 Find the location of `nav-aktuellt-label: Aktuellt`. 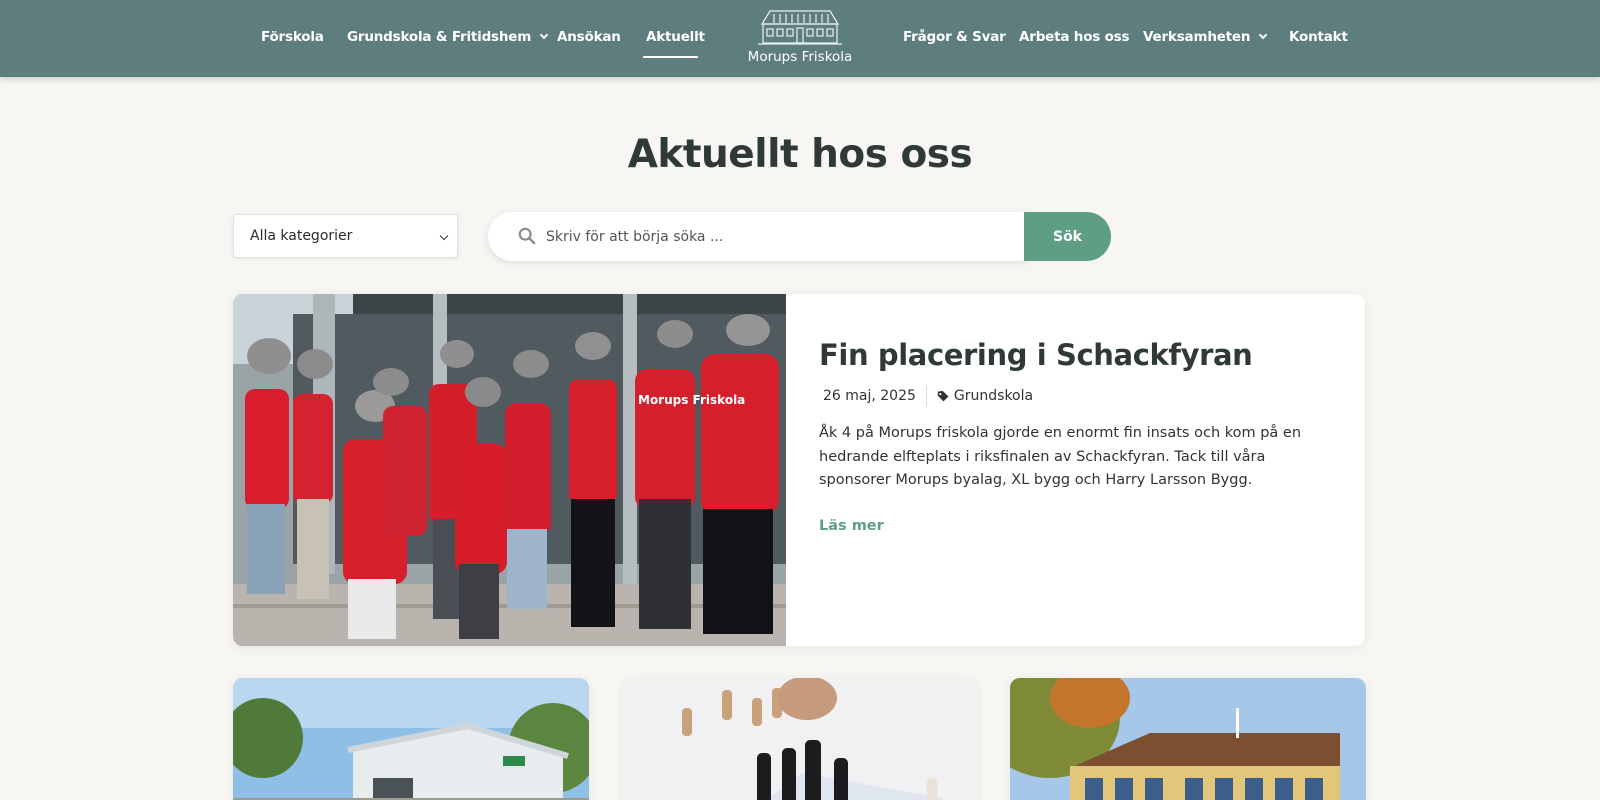

nav-aktuellt-label: Aktuellt is located at coordinates (675, 37).